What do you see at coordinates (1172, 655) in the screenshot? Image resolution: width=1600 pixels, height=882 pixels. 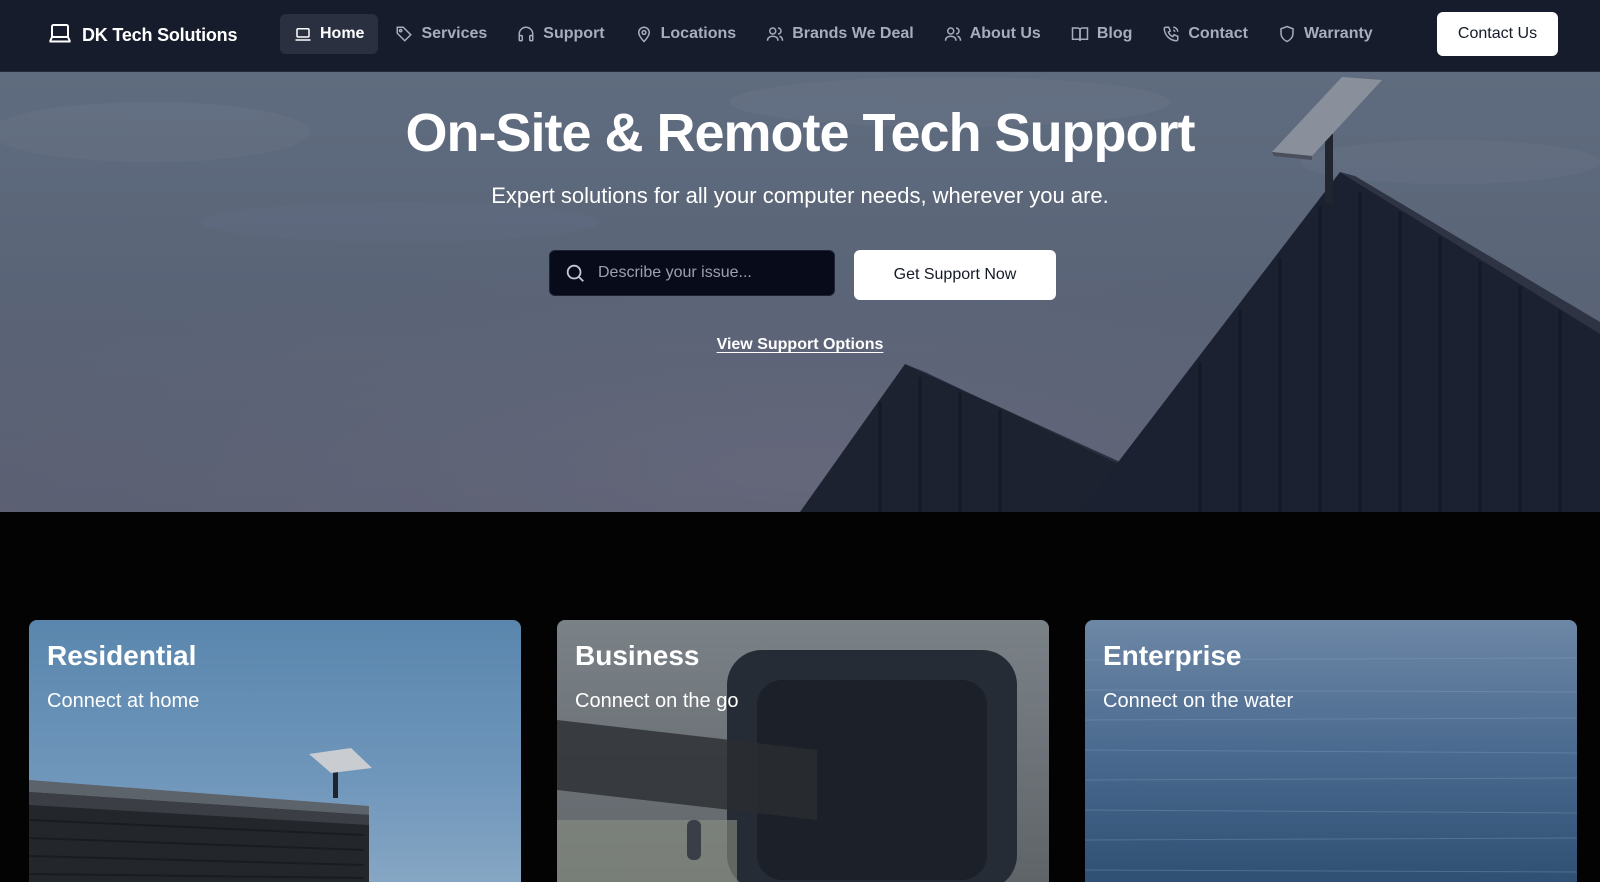 I see `card-enterprise-title: Enterprise` at bounding box center [1172, 655].